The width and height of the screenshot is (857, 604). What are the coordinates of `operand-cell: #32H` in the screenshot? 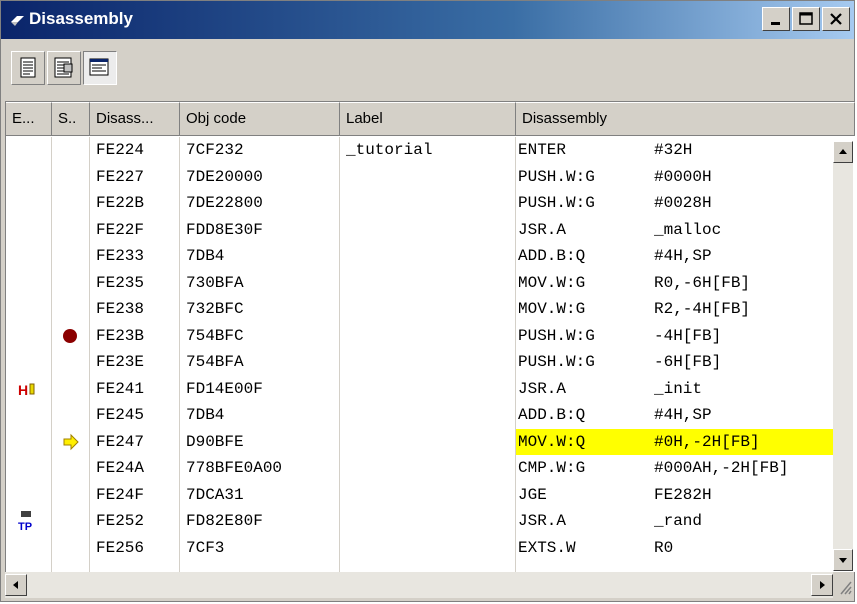 It's located at (746, 150).